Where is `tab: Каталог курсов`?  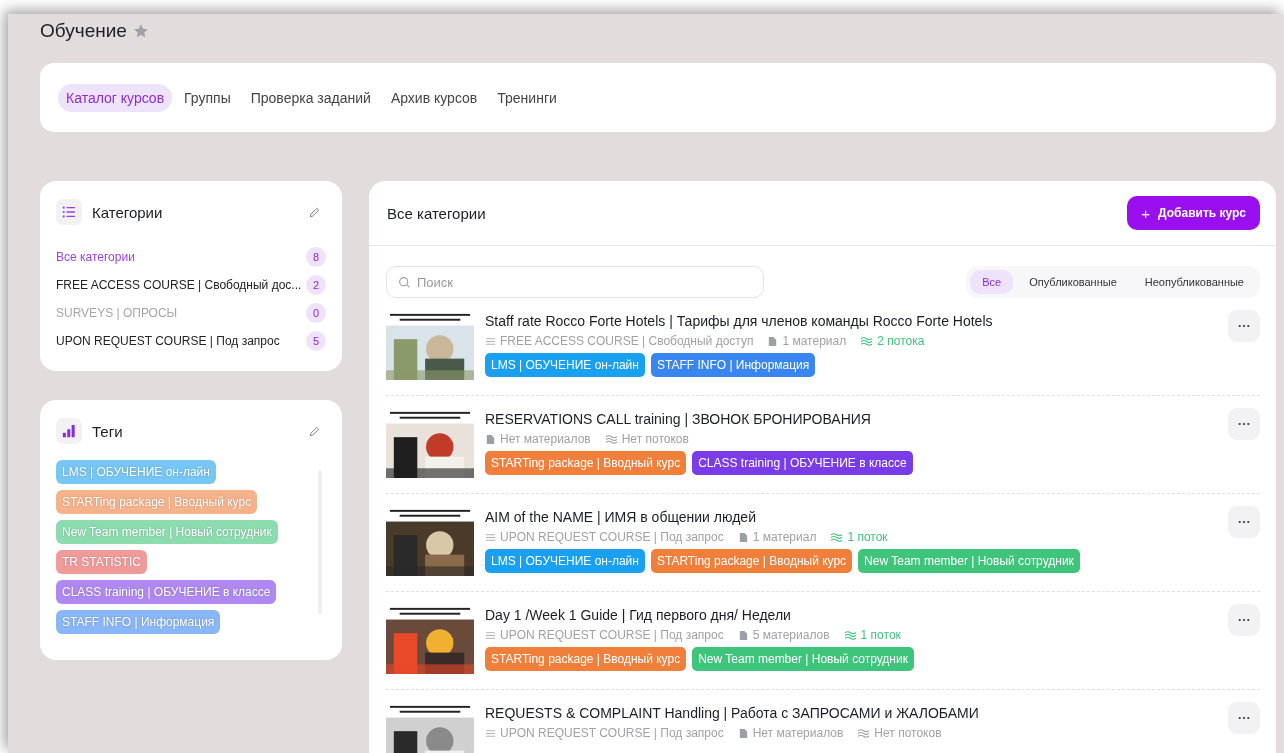 tab: Каталог курсов is located at coordinates (115, 97).